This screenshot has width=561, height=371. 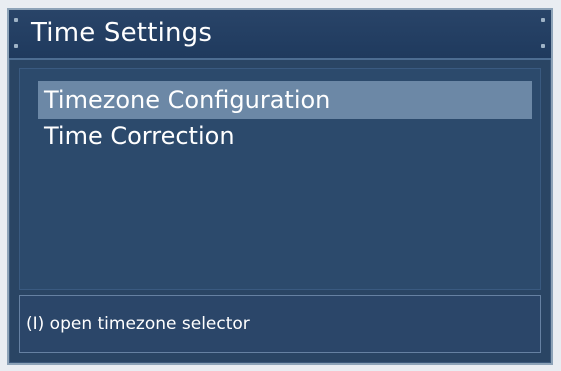 I want to click on menu-item-timezone-configuration: Timezone Configuration, so click(x=285, y=100).